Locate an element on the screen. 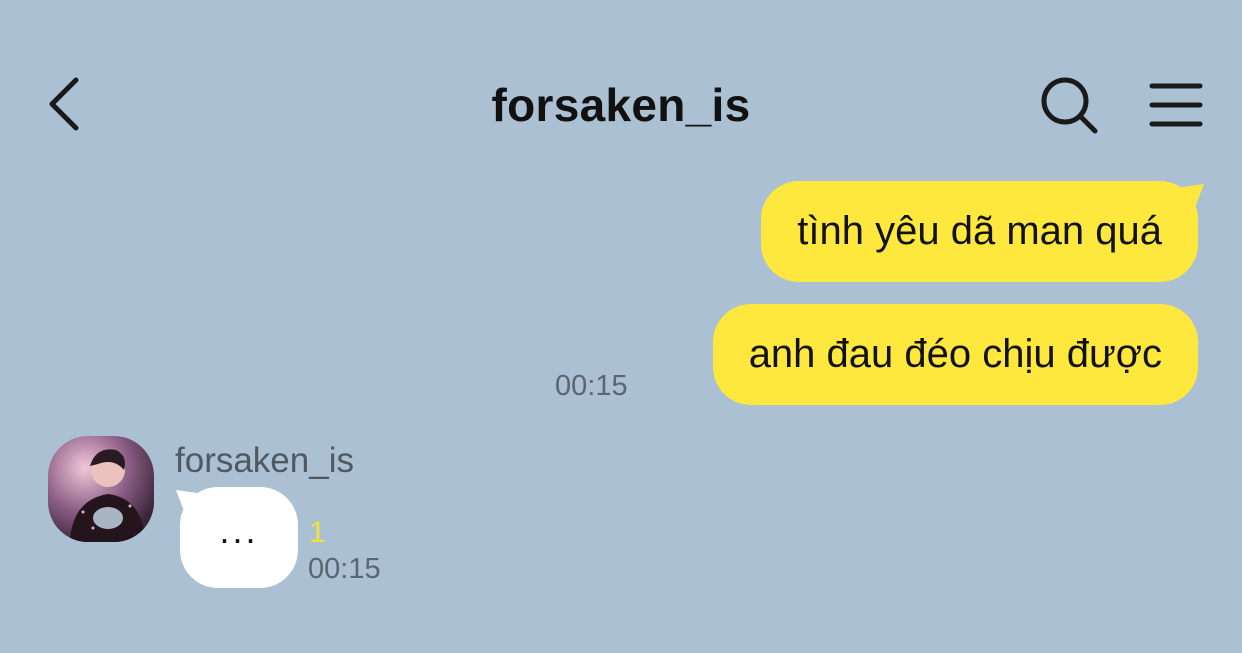 This screenshot has height=653, width=1242. menu-icon is located at coordinates (1176, 105).